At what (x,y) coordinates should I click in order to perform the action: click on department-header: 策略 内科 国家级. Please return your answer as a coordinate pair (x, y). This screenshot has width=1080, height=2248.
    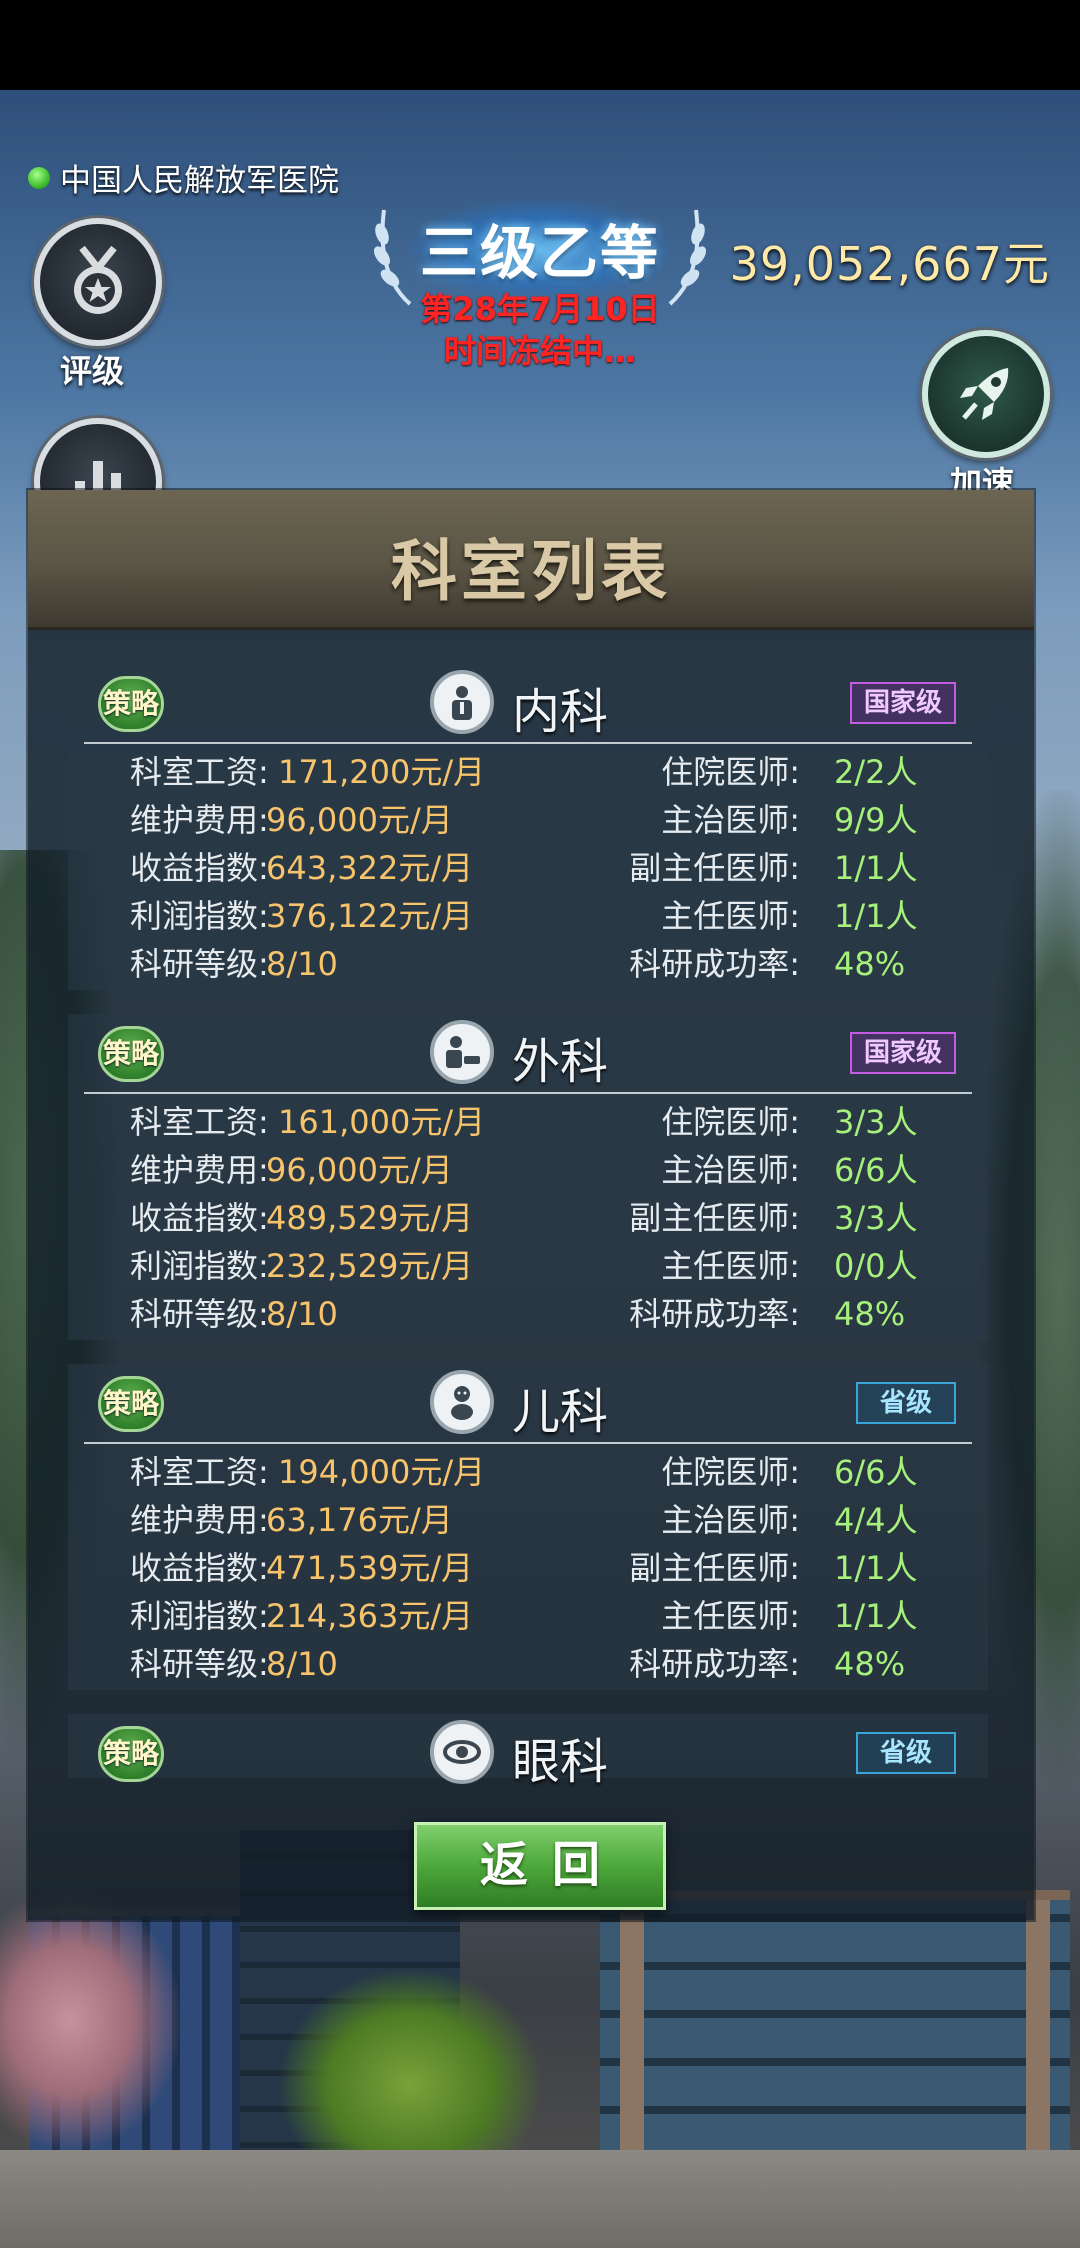
    Looking at the image, I should click on (528, 704).